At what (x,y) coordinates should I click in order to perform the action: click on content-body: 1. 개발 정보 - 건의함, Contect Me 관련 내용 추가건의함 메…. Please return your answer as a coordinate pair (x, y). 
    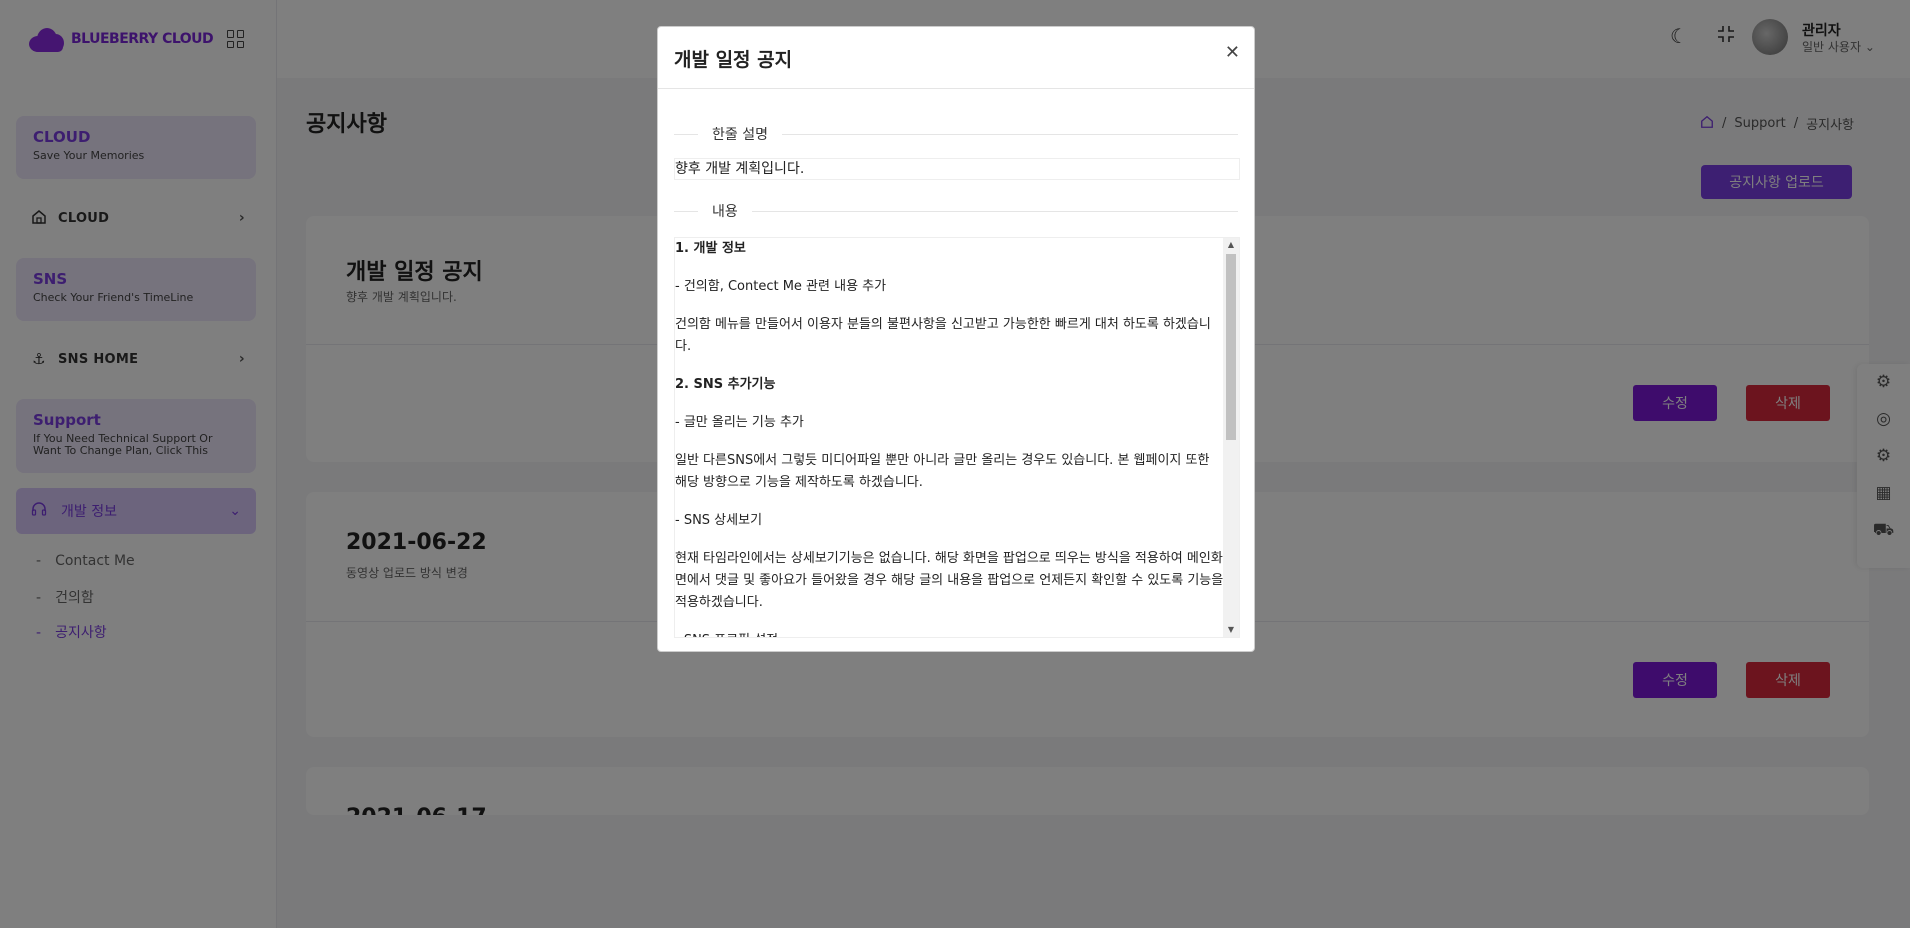
    Looking at the image, I should click on (950, 437).